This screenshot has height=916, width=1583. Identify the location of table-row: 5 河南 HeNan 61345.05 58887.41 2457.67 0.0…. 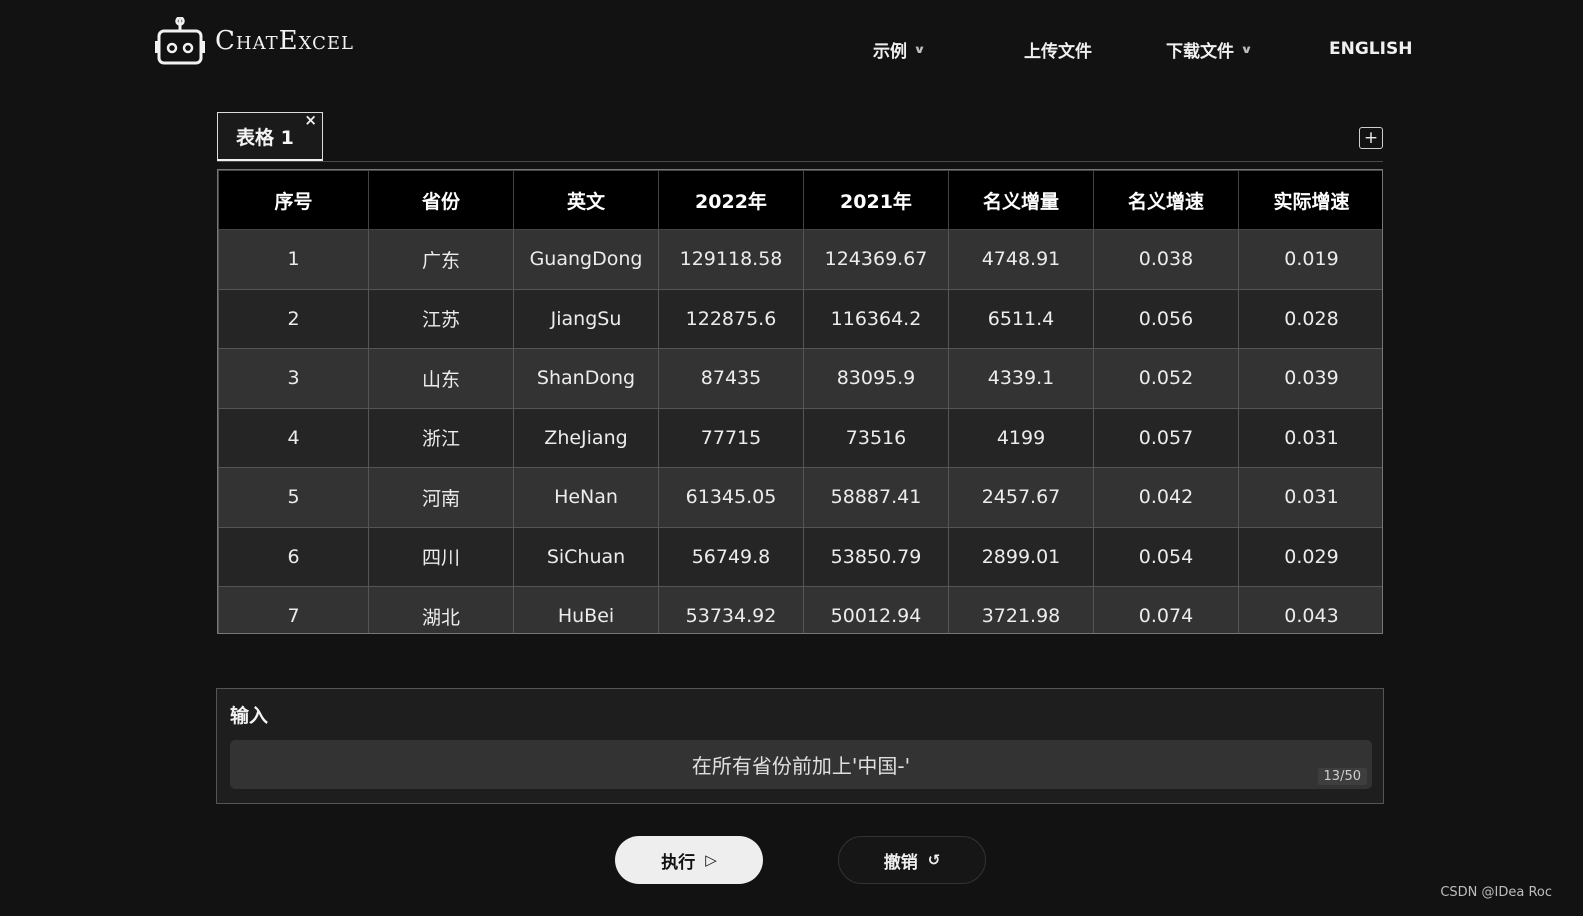
(800, 497).